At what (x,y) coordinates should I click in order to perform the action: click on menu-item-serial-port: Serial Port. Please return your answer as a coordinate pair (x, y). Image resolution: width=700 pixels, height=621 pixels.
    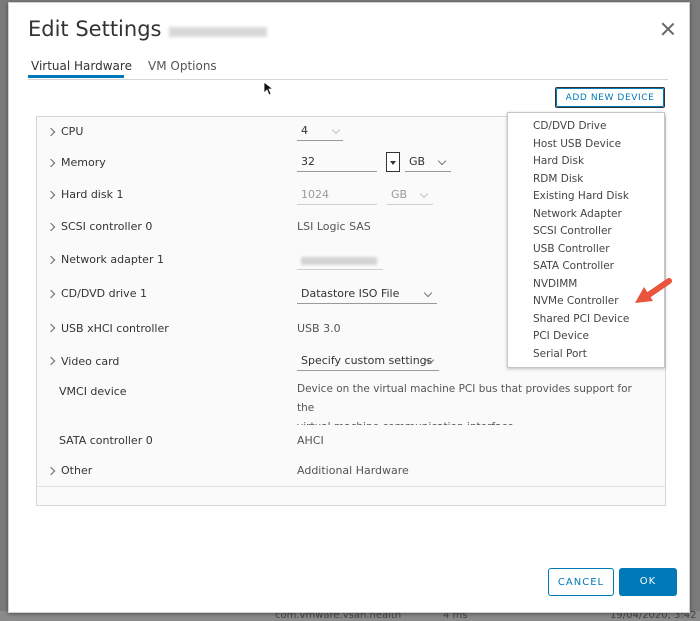
    Looking at the image, I should click on (560, 354).